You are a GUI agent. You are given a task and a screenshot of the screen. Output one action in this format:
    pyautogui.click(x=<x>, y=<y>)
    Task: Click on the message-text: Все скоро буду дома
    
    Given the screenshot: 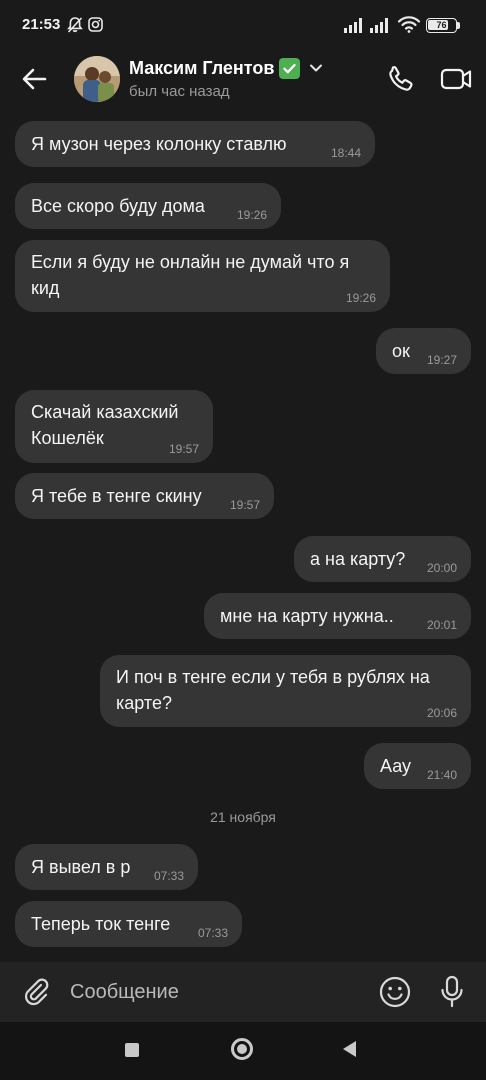 What is the action you would take?
    pyautogui.click(x=118, y=206)
    